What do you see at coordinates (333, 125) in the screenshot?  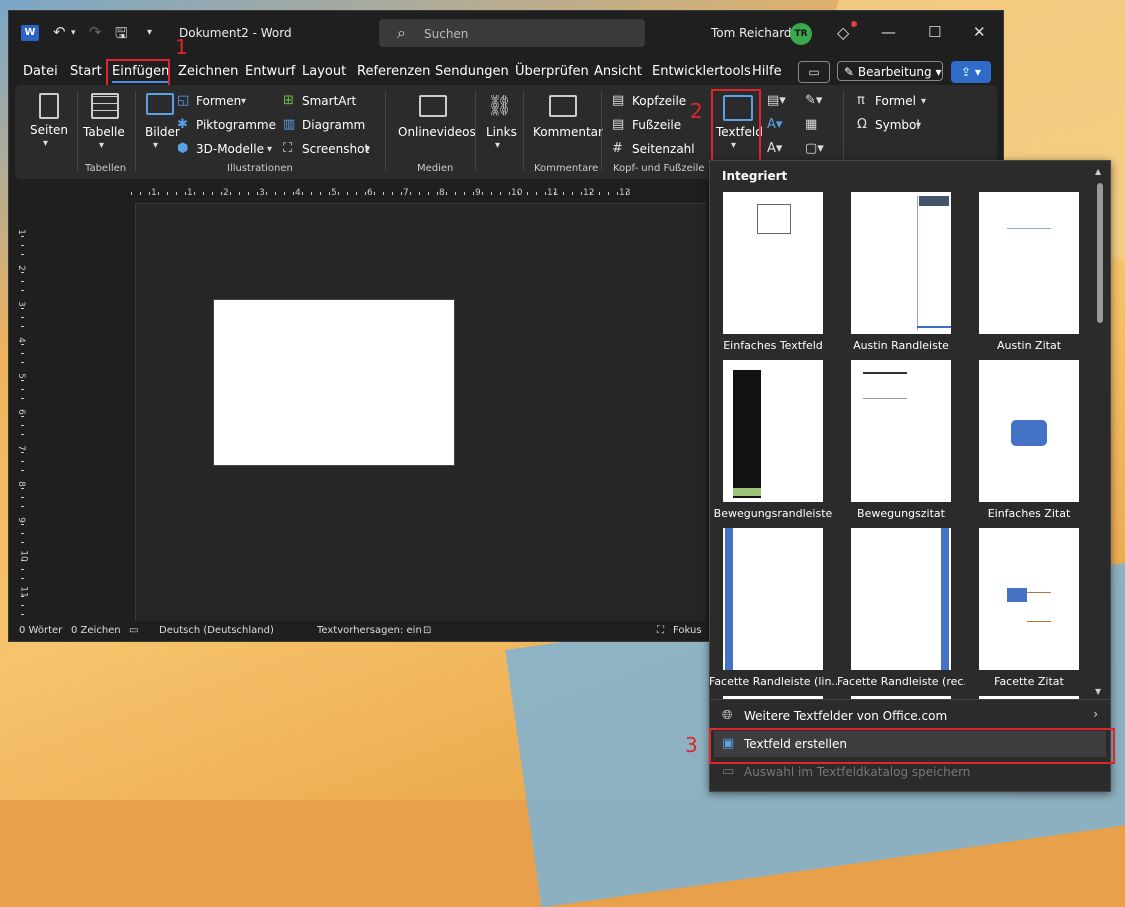 I see `diagramm-button: Diagramm` at bounding box center [333, 125].